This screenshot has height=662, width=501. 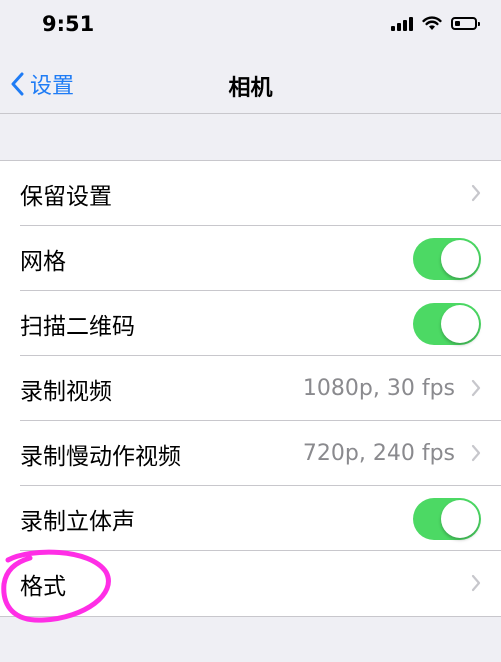 I want to click on row-record-video: 录制视频 1080p, 30 fps, so click(x=250, y=388).